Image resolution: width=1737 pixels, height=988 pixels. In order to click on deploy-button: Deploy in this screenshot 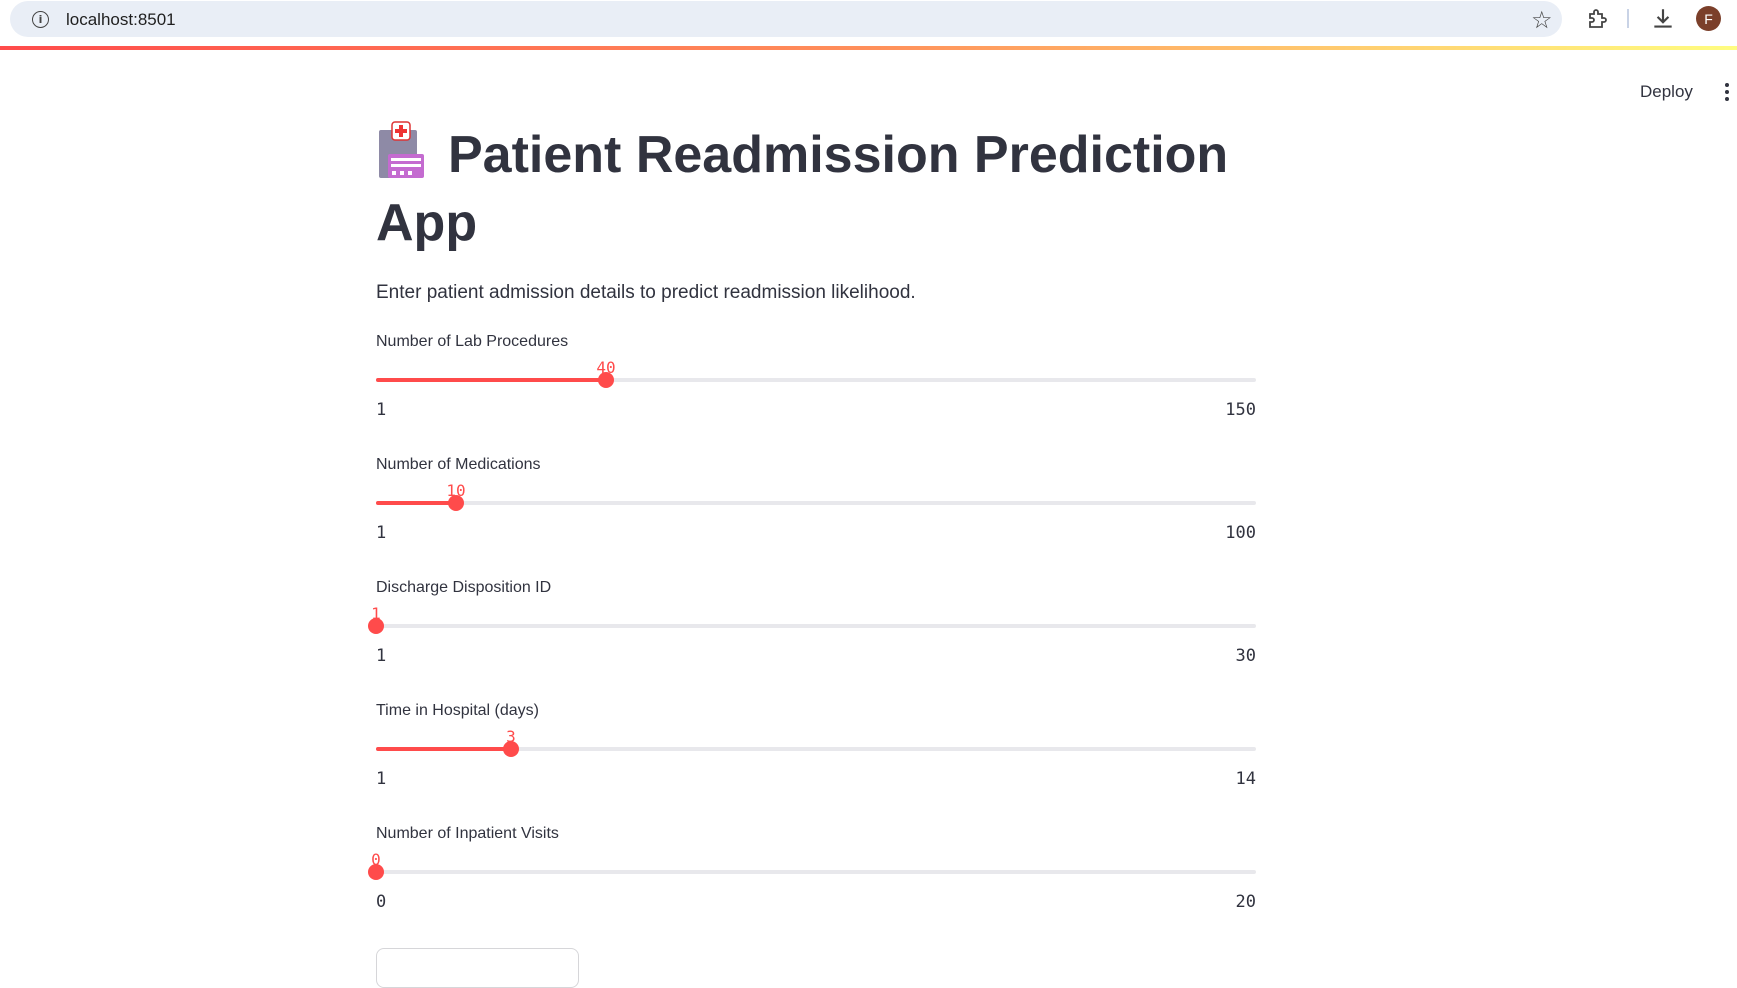, I will do `click(1666, 92)`.